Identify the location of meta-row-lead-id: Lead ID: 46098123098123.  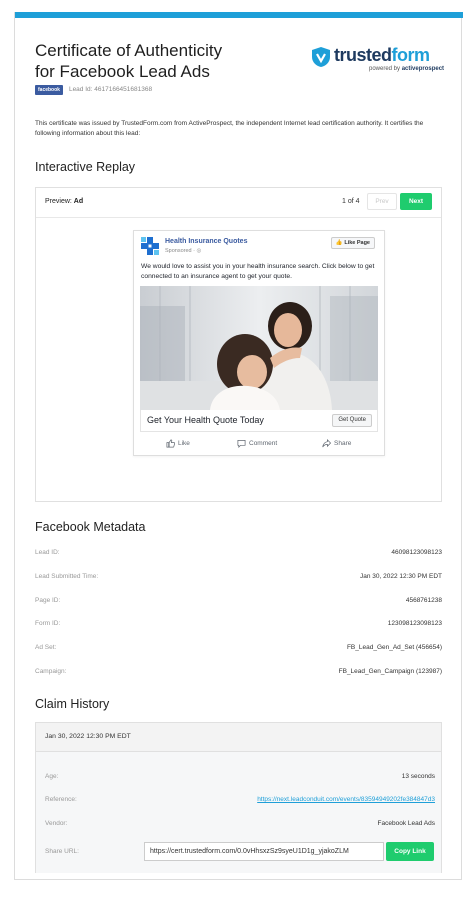
(238, 552).